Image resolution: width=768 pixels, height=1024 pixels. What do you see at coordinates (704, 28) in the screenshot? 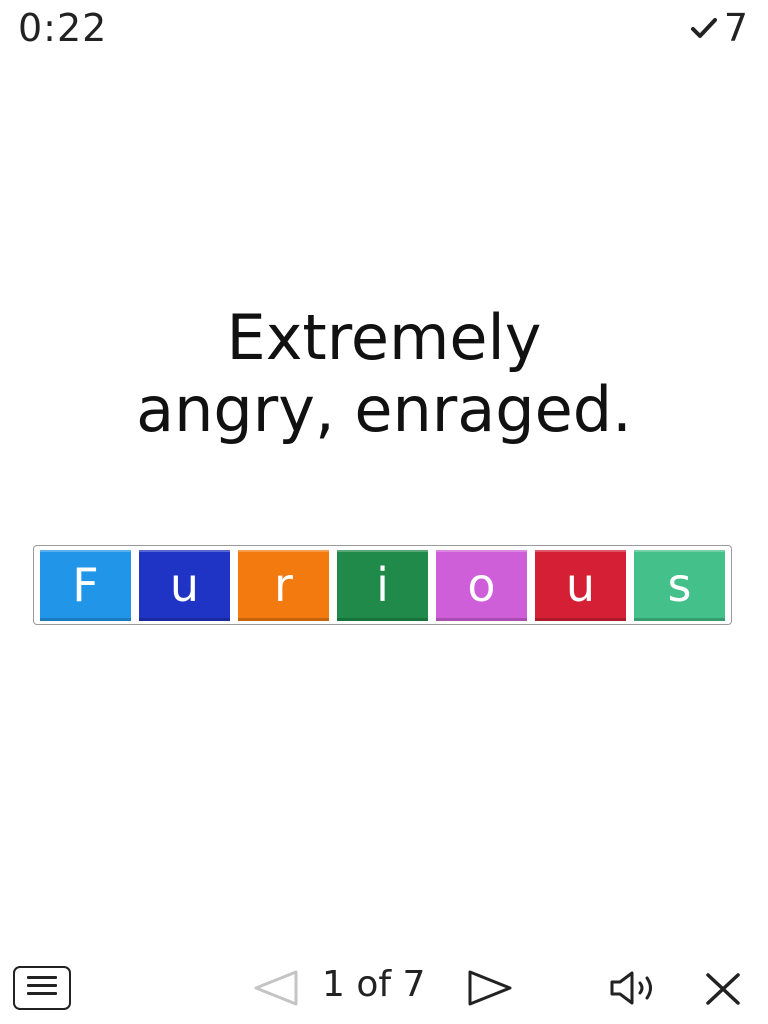
I see `checkmark-icon` at bounding box center [704, 28].